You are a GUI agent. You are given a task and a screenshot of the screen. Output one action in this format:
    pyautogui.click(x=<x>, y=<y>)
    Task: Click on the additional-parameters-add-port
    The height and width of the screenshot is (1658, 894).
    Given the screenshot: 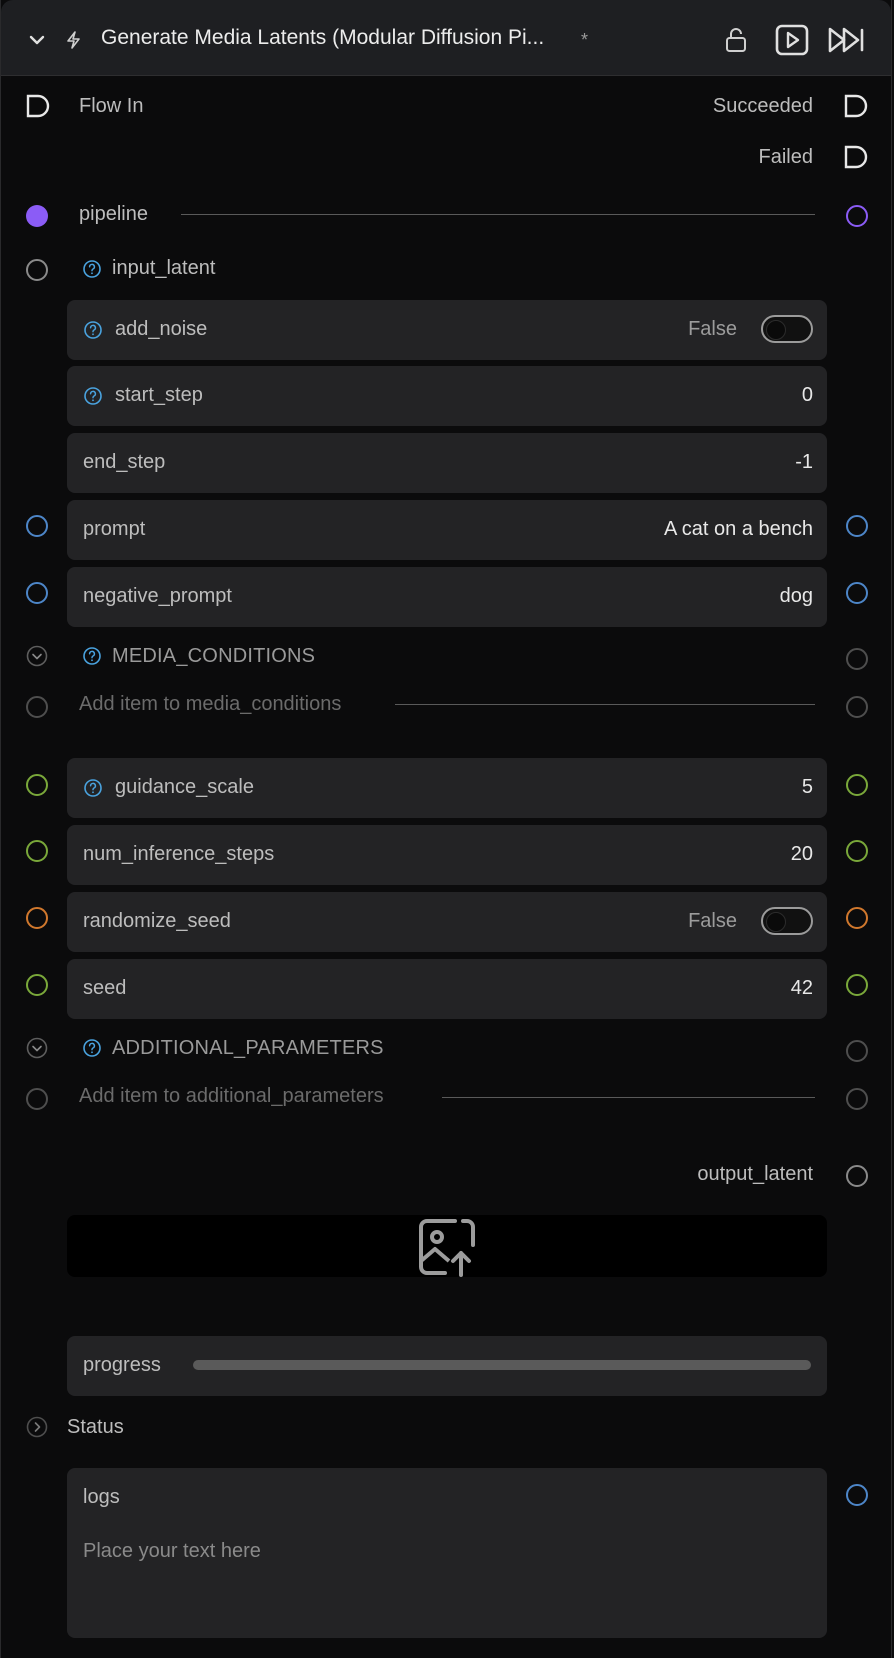 What is the action you would take?
    pyautogui.click(x=37, y=1099)
    